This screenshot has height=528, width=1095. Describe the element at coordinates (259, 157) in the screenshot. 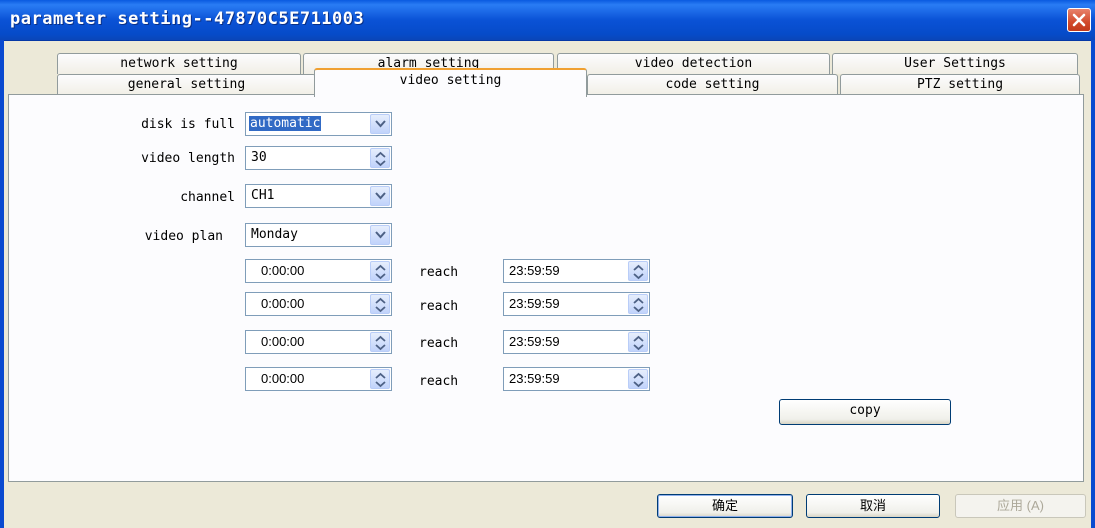

I see `video-length-value: 30` at that location.